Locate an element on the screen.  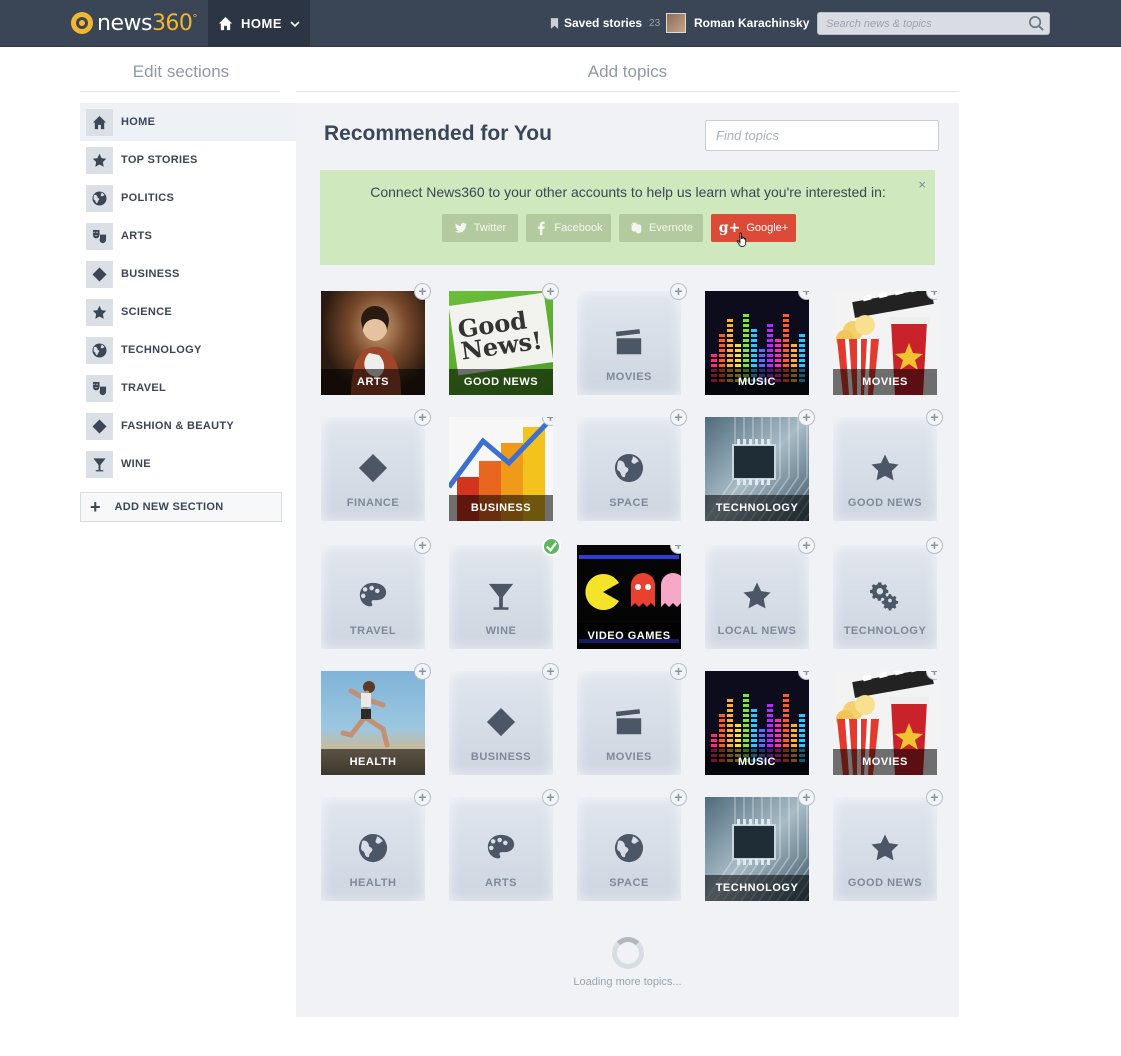
sidebar-item-travel: TRAVEL is located at coordinates (188, 388).